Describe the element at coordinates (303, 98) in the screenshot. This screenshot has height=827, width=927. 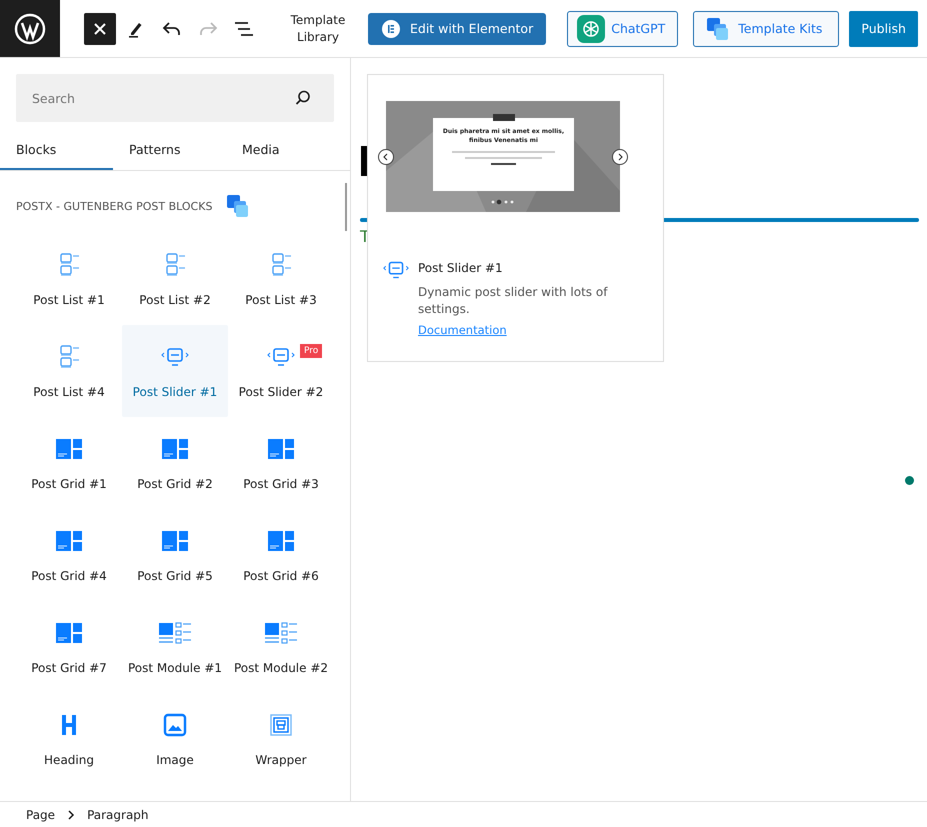
I see `search-icon` at that location.